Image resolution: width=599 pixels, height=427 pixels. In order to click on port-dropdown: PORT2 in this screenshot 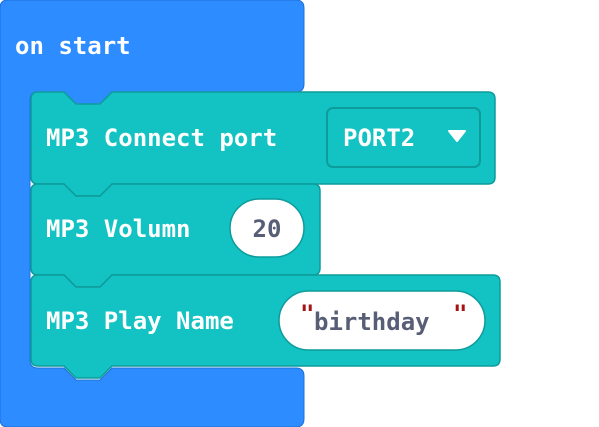, I will do `click(403, 137)`.